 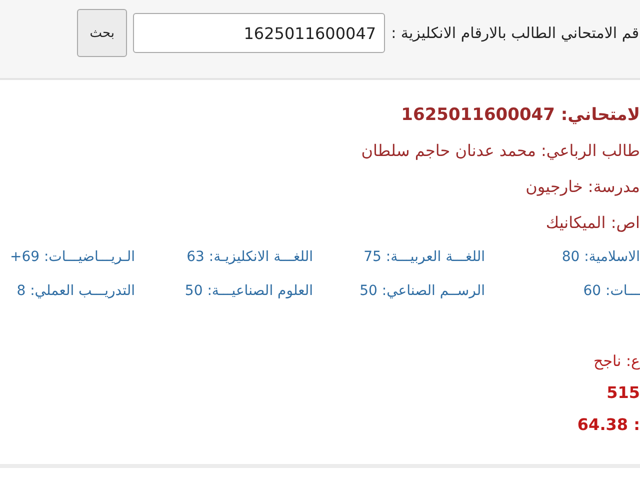 What do you see at coordinates (608, 425) in the screenshot?
I see `result-line: : 64.38` at bounding box center [608, 425].